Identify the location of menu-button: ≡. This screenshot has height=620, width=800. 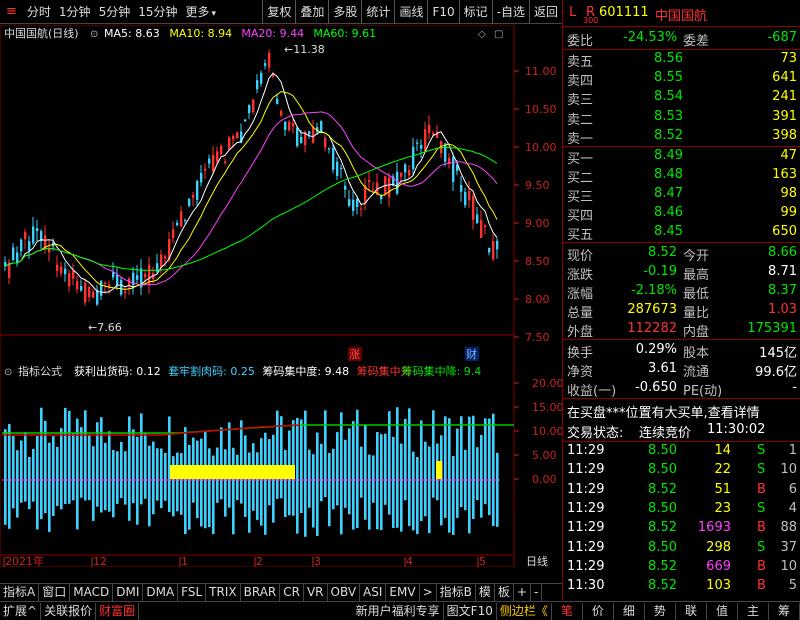
(11, 12).